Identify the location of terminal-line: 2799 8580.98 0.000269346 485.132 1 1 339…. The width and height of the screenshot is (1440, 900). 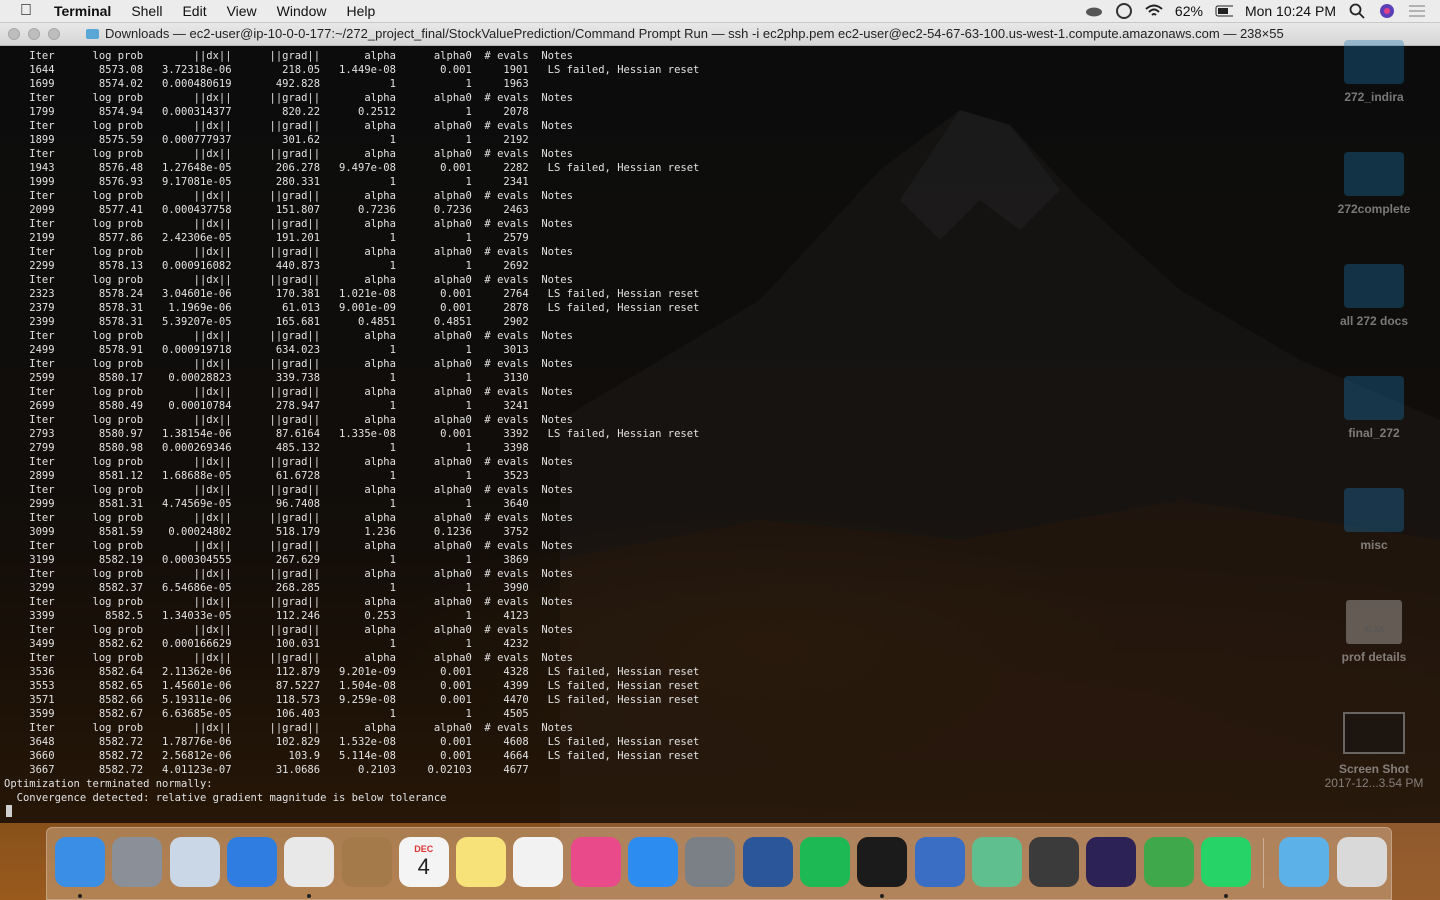
(266, 448).